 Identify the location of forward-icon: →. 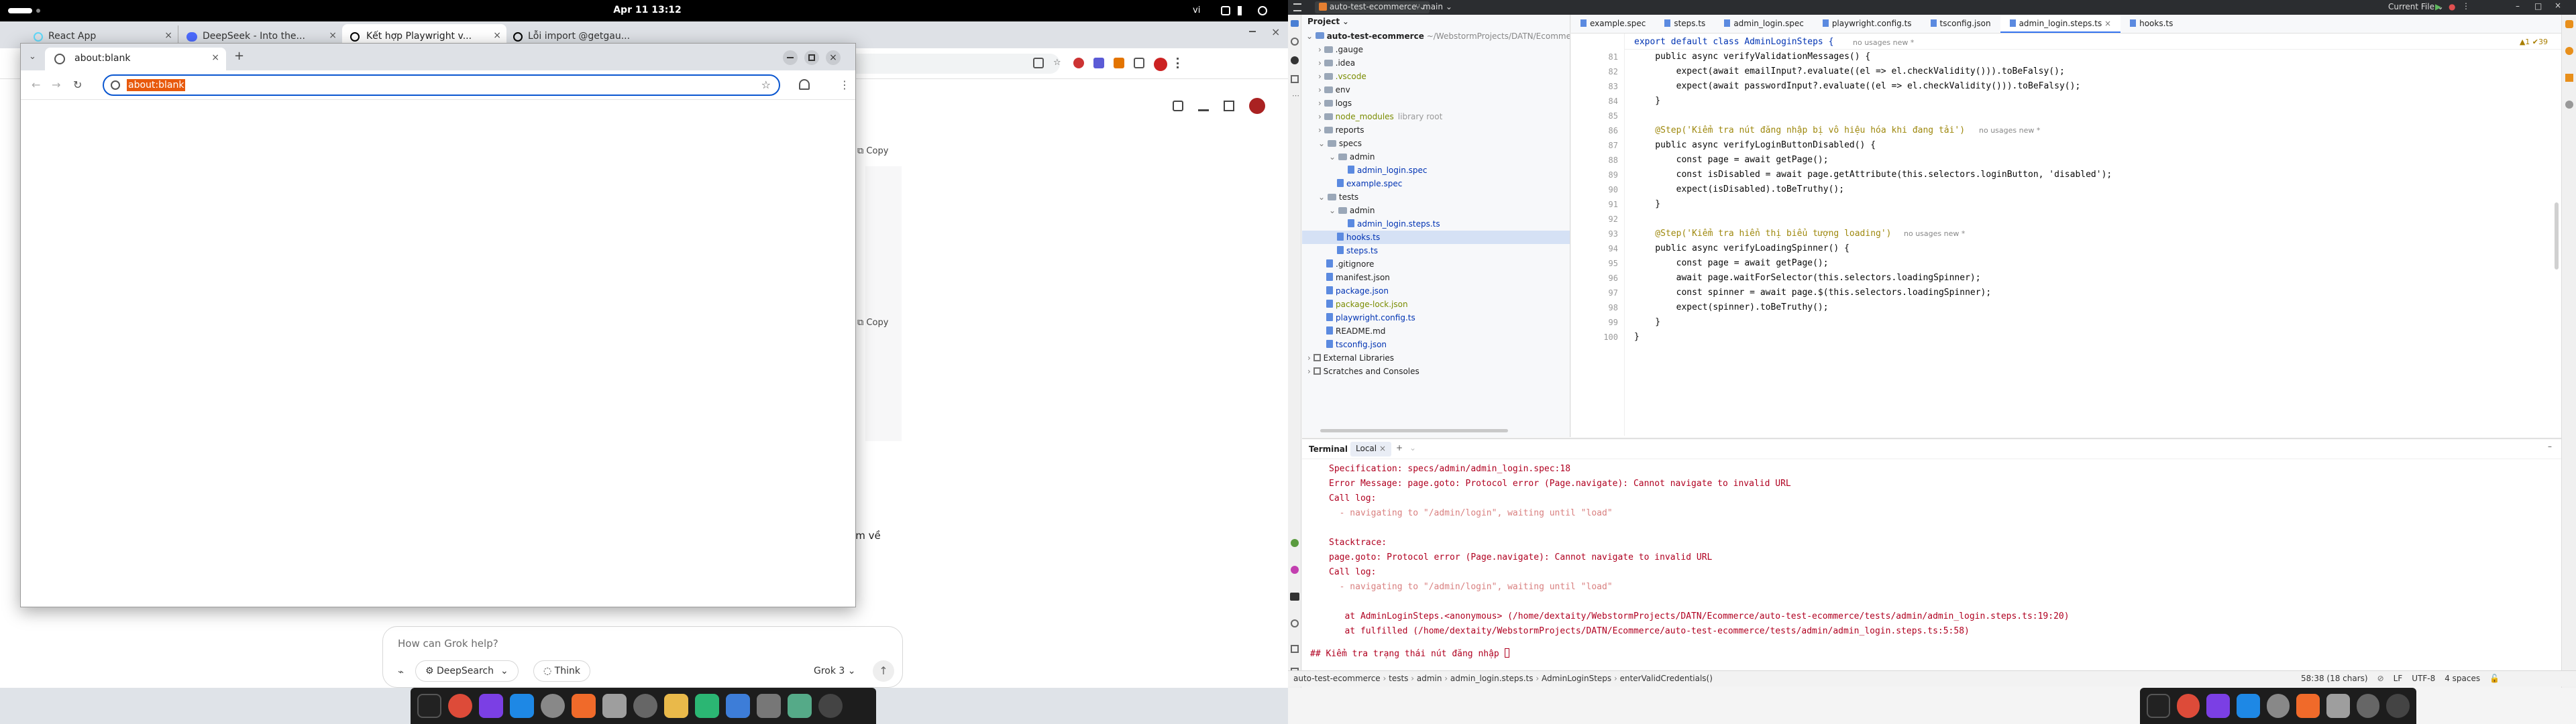
(56, 84).